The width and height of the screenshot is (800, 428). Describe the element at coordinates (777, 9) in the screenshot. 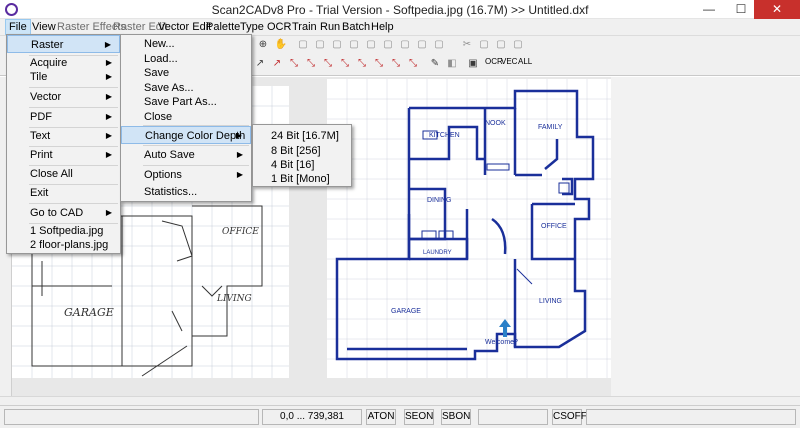

I see `close-button: ✕` at that location.